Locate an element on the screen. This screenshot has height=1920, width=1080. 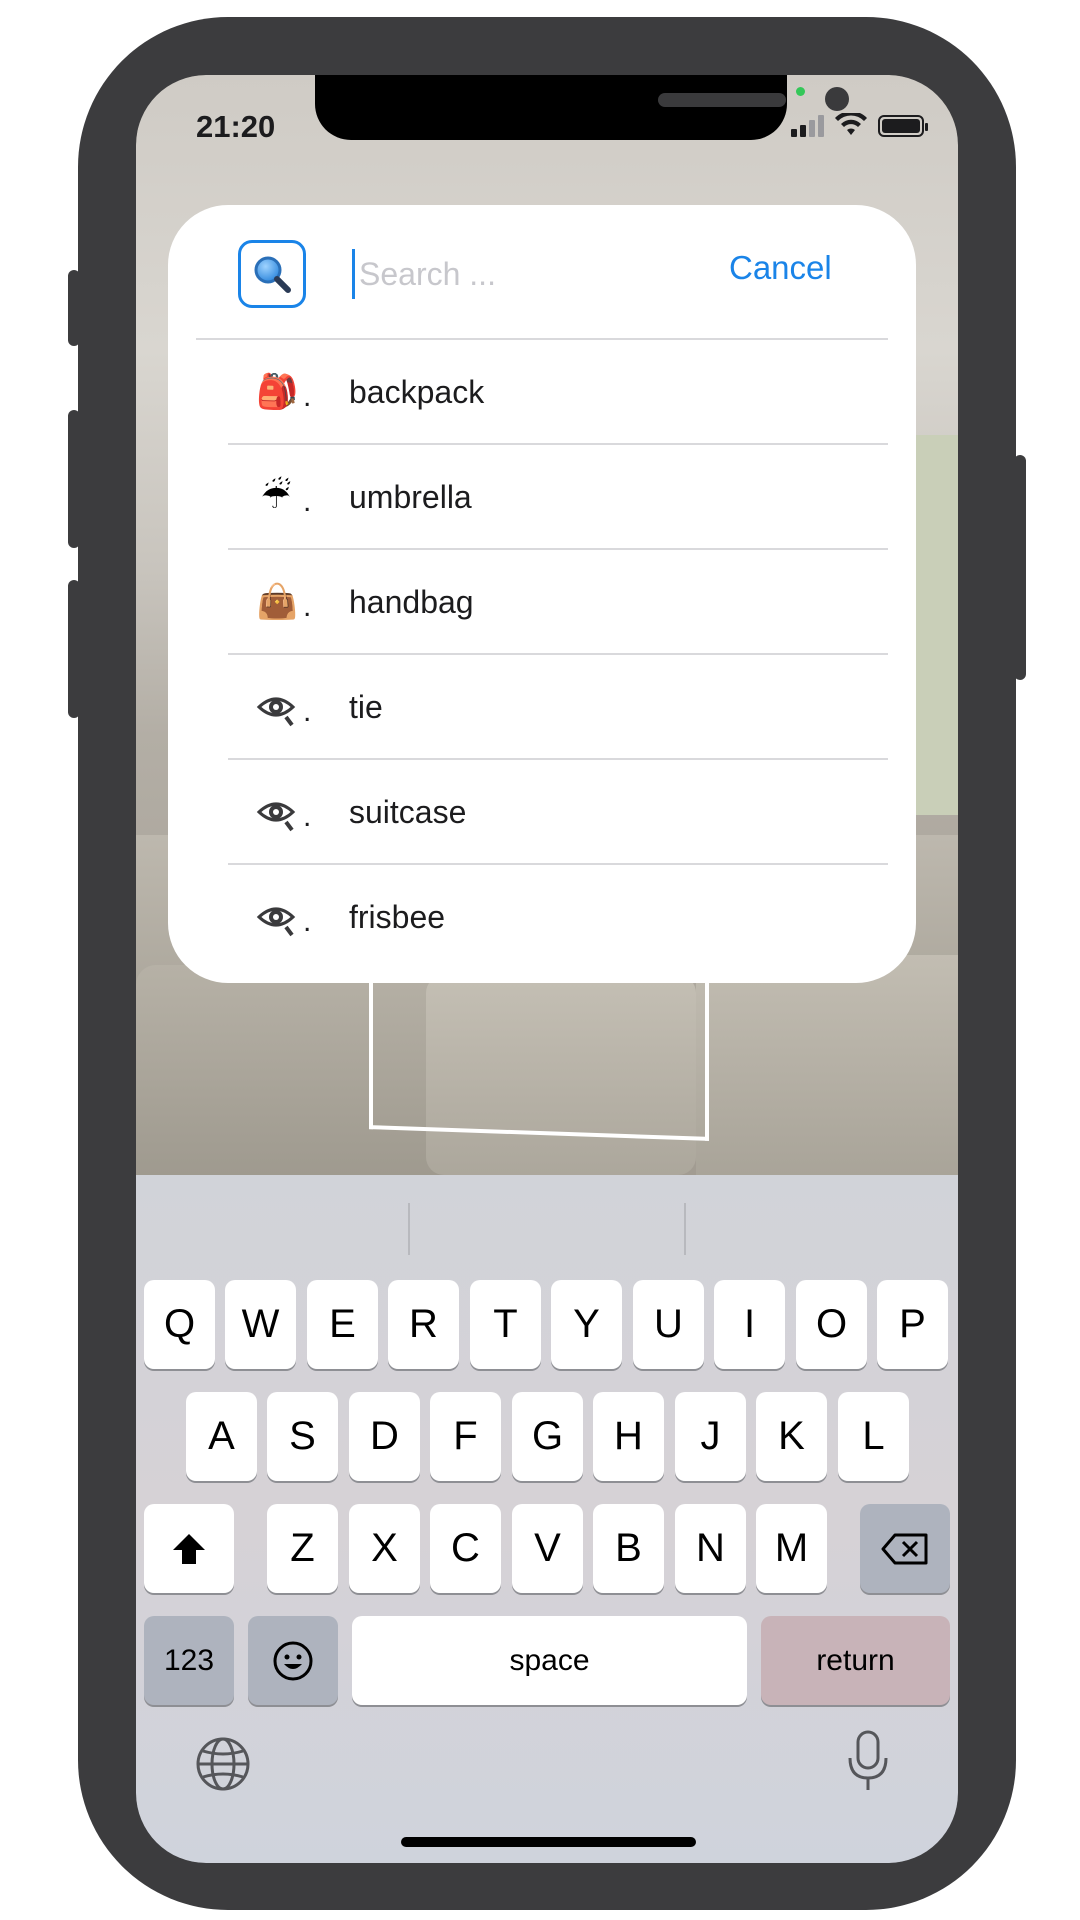
key-b: B is located at coordinates (628, 1548).